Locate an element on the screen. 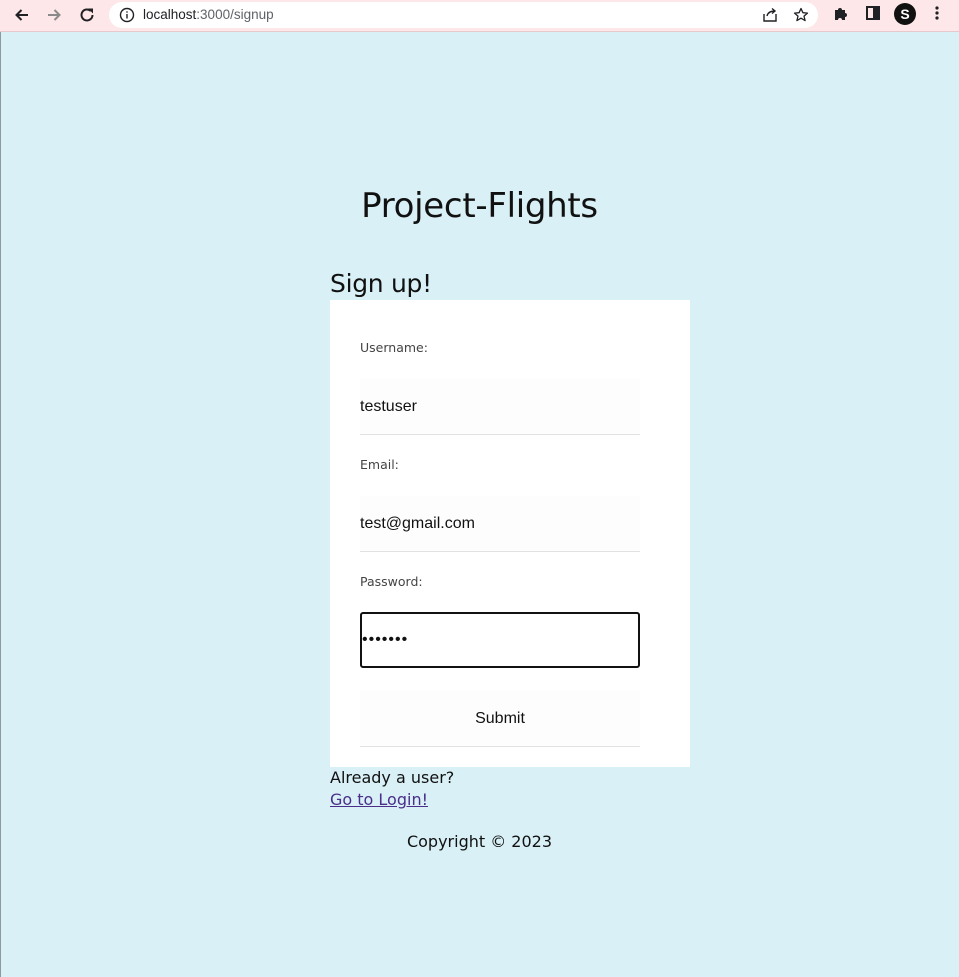 The image size is (959, 977). forward-button is located at coordinates (54, 15).